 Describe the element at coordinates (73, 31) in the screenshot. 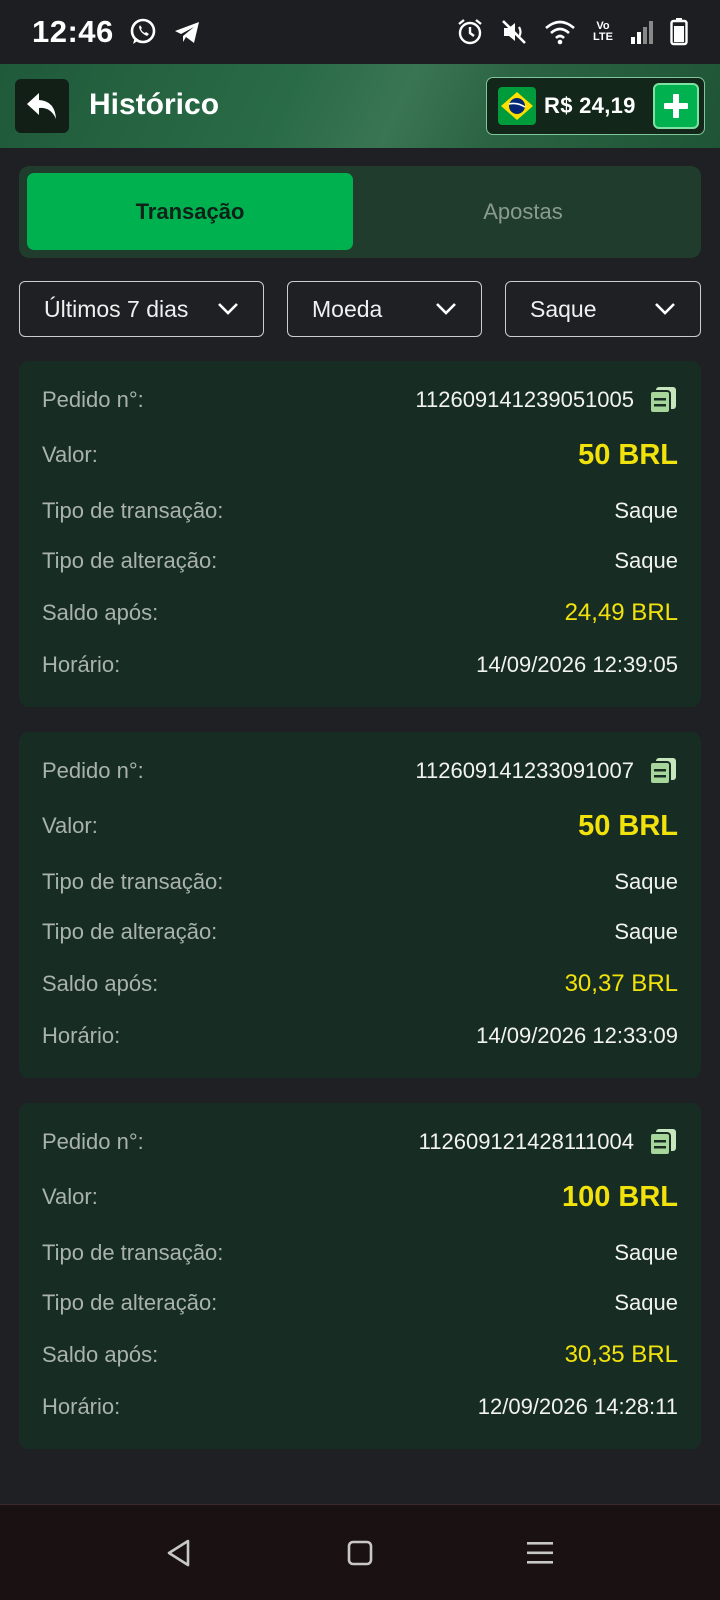

I see `status-time: 12:46` at that location.